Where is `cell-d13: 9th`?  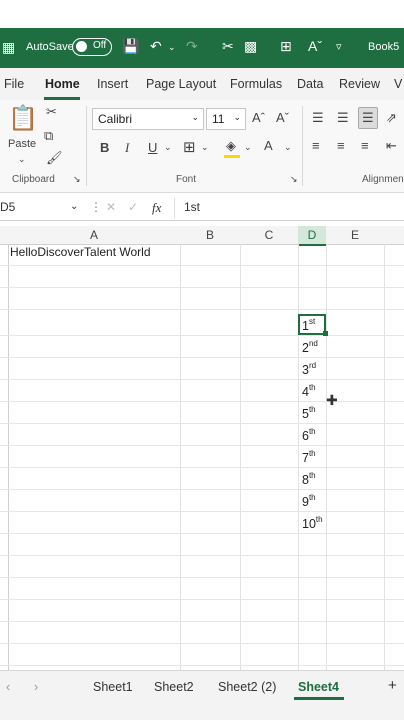
cell-d13: 9th is located at coordinates (309, 501).